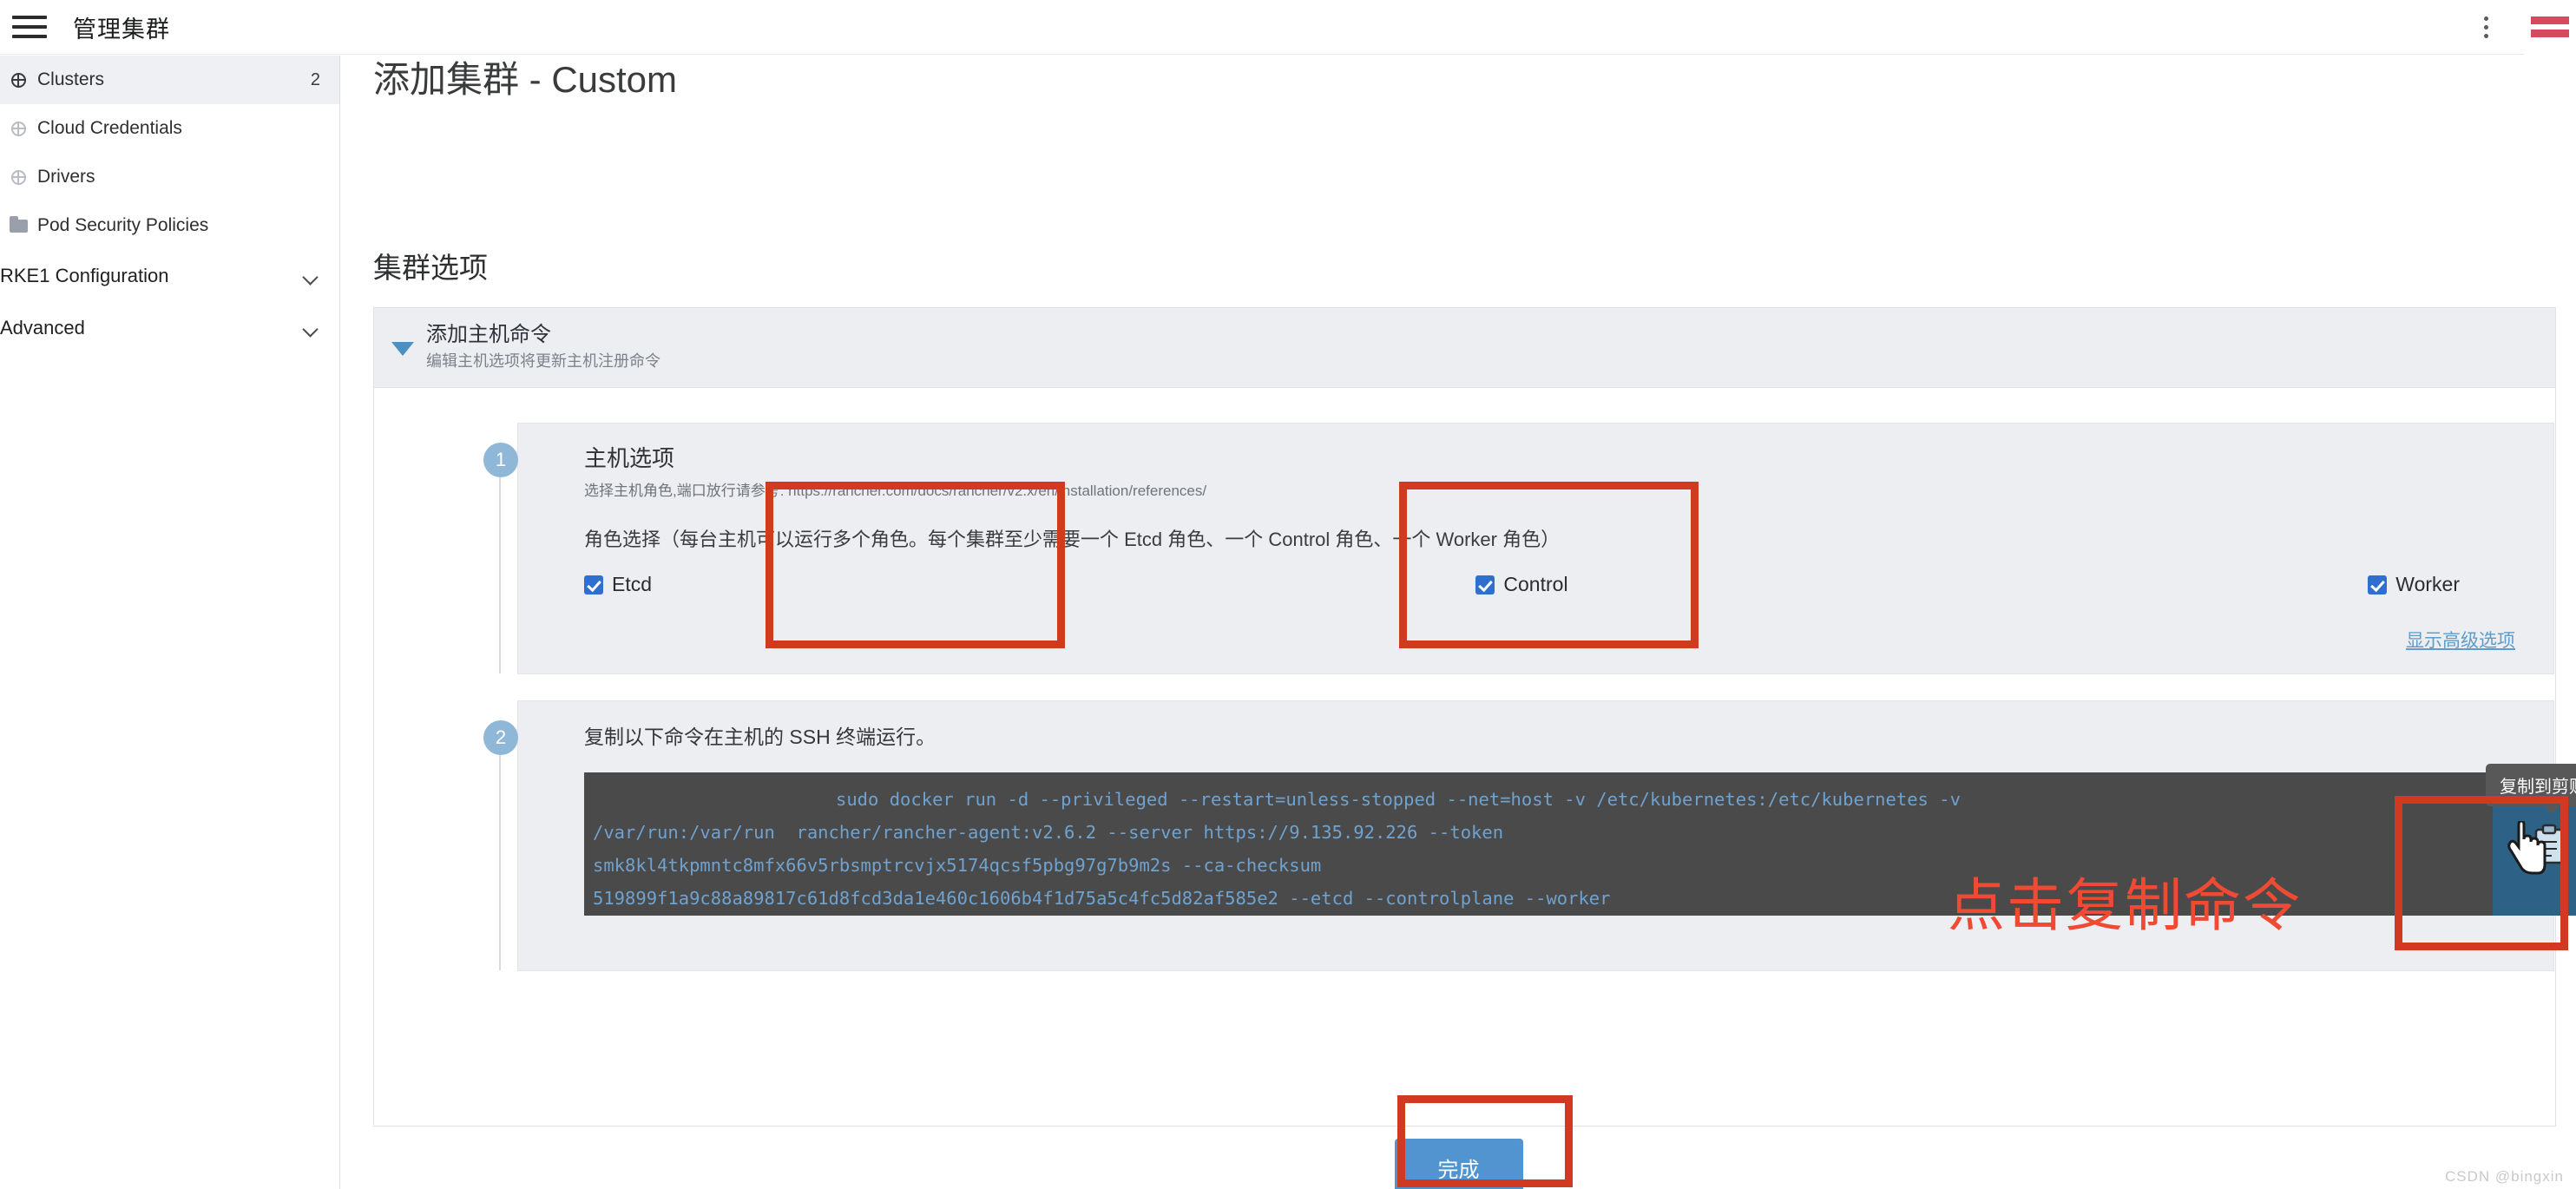 The image size is (2576, 1189). What do you see at coordinates (84, 275) in the screenshot?
I see `sidebar-group-label: RKE1 Configuration` at bounding box center [84, 275].